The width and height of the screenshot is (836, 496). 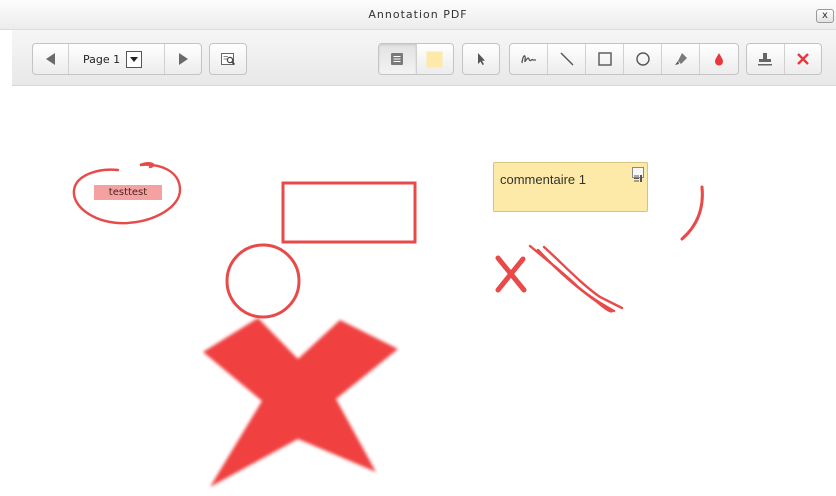 I want to click on highlight-annotation: testtest, so click(x=128, y=192).